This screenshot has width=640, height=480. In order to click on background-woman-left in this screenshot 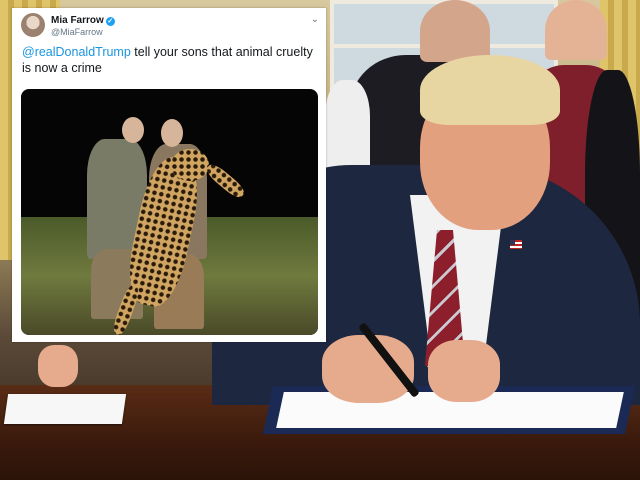, I will do `click(347, 125)`.